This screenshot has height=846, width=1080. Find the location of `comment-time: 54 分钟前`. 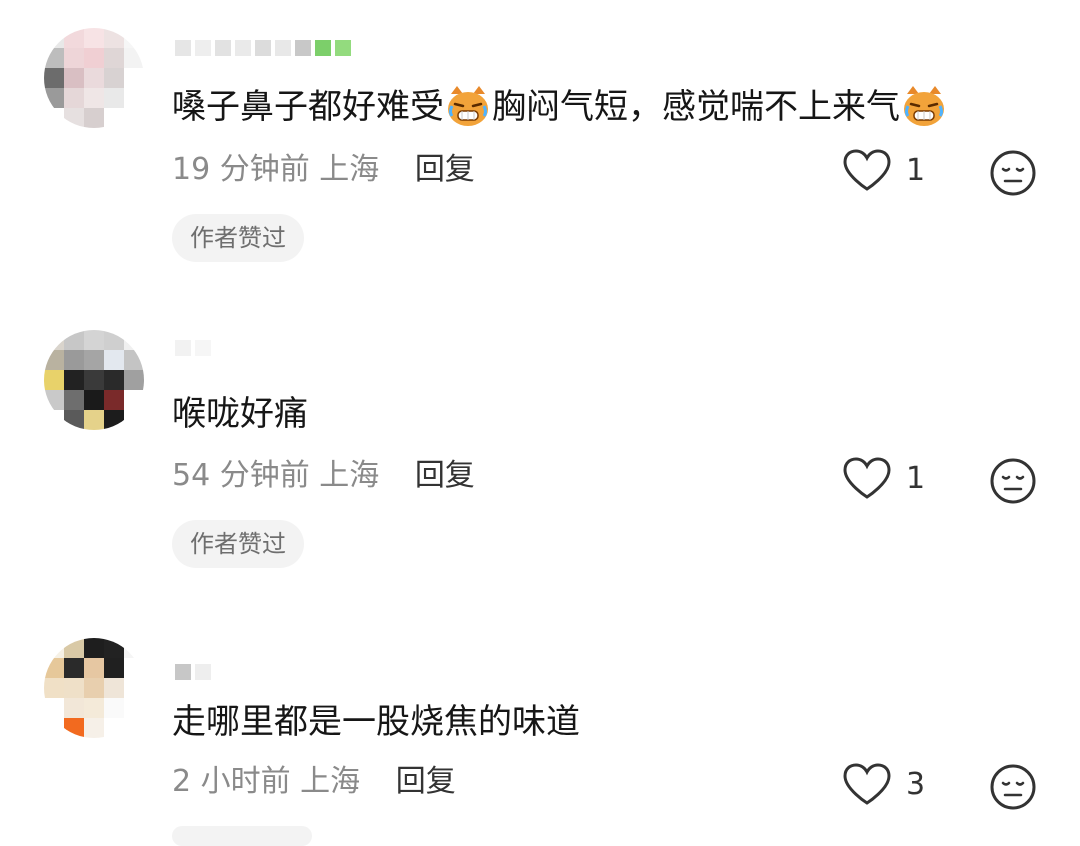

comment-time: 54 分钟前 is located at coordinates (241, 475).